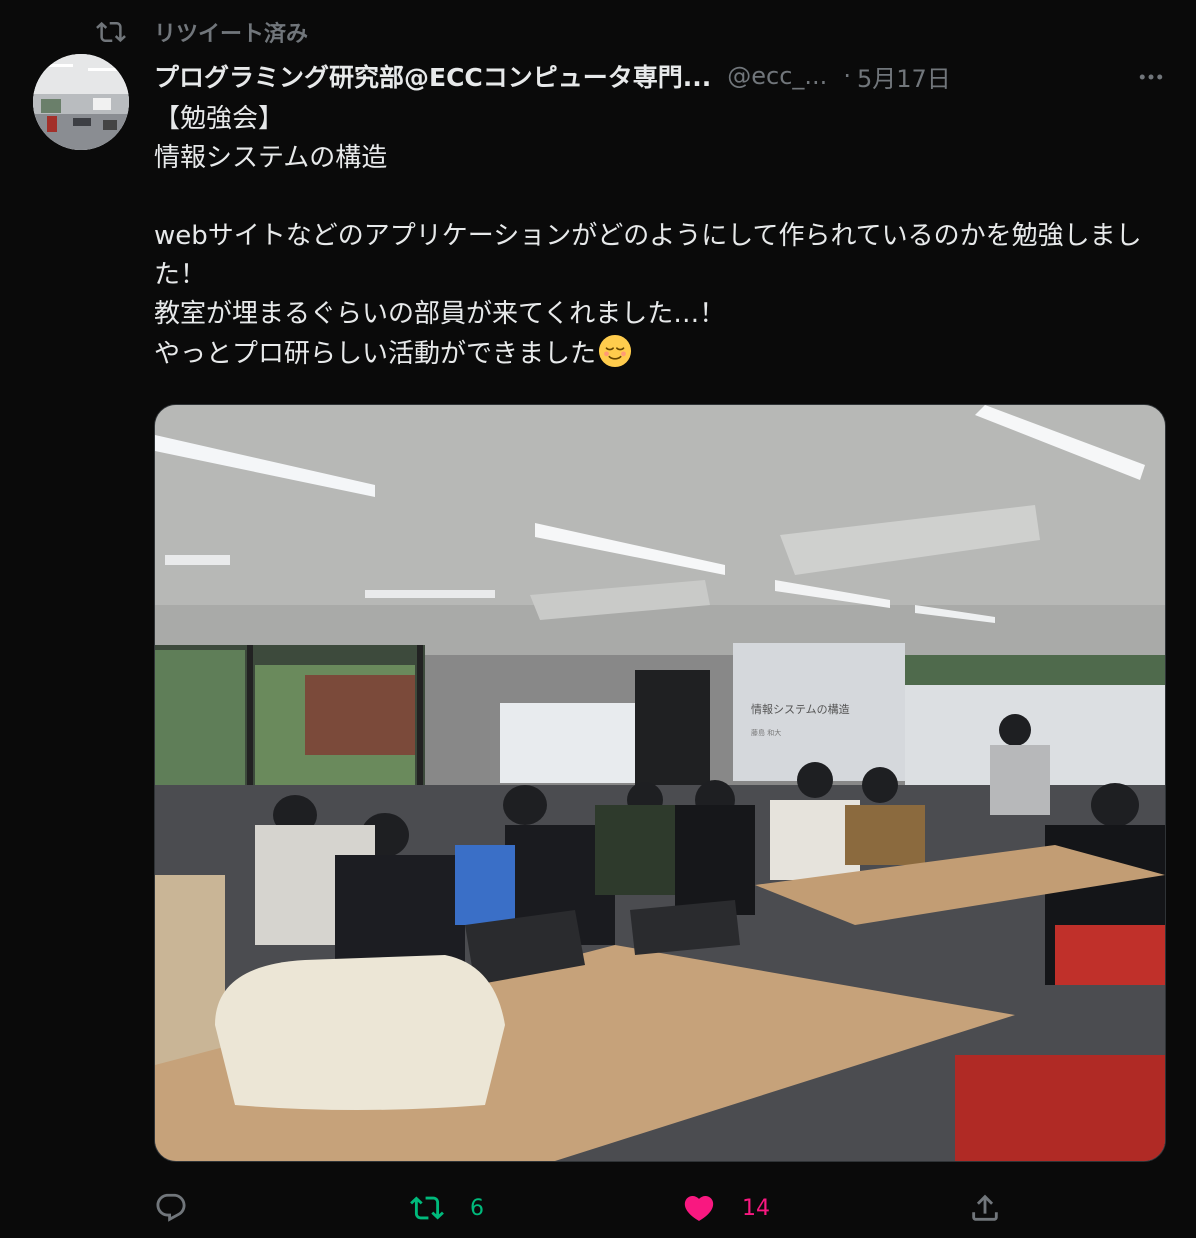 The image size is (1196, 1238). Describe the element at coordinates (664, 354) in the screenshot. I see `tweet-line-5: やっとプロ研らしい活動ができました` at that location.